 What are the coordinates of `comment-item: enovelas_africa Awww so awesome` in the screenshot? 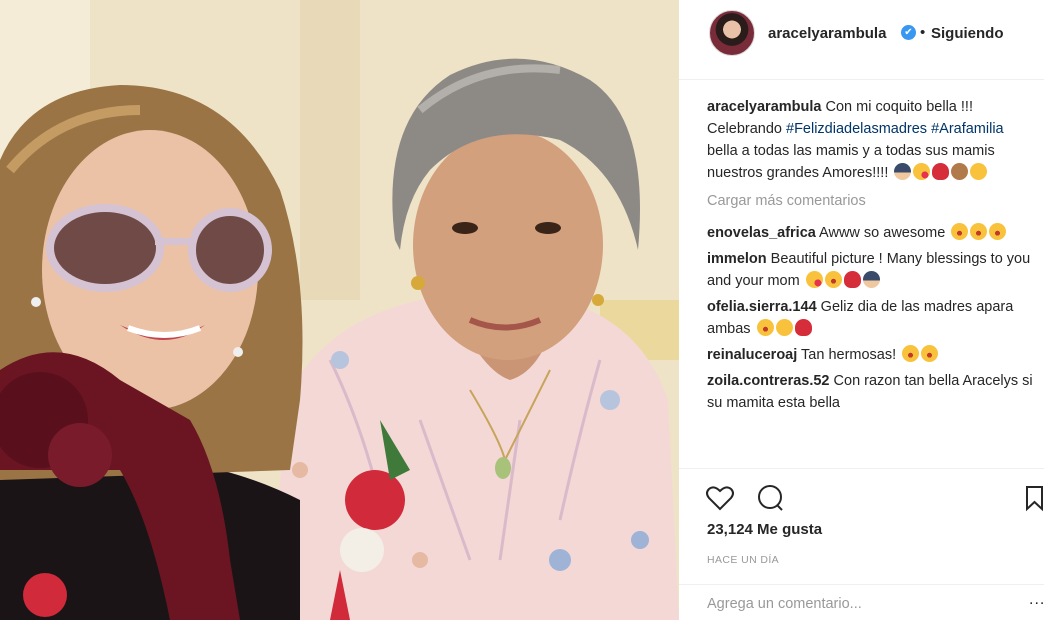 It's located at (872, 233).